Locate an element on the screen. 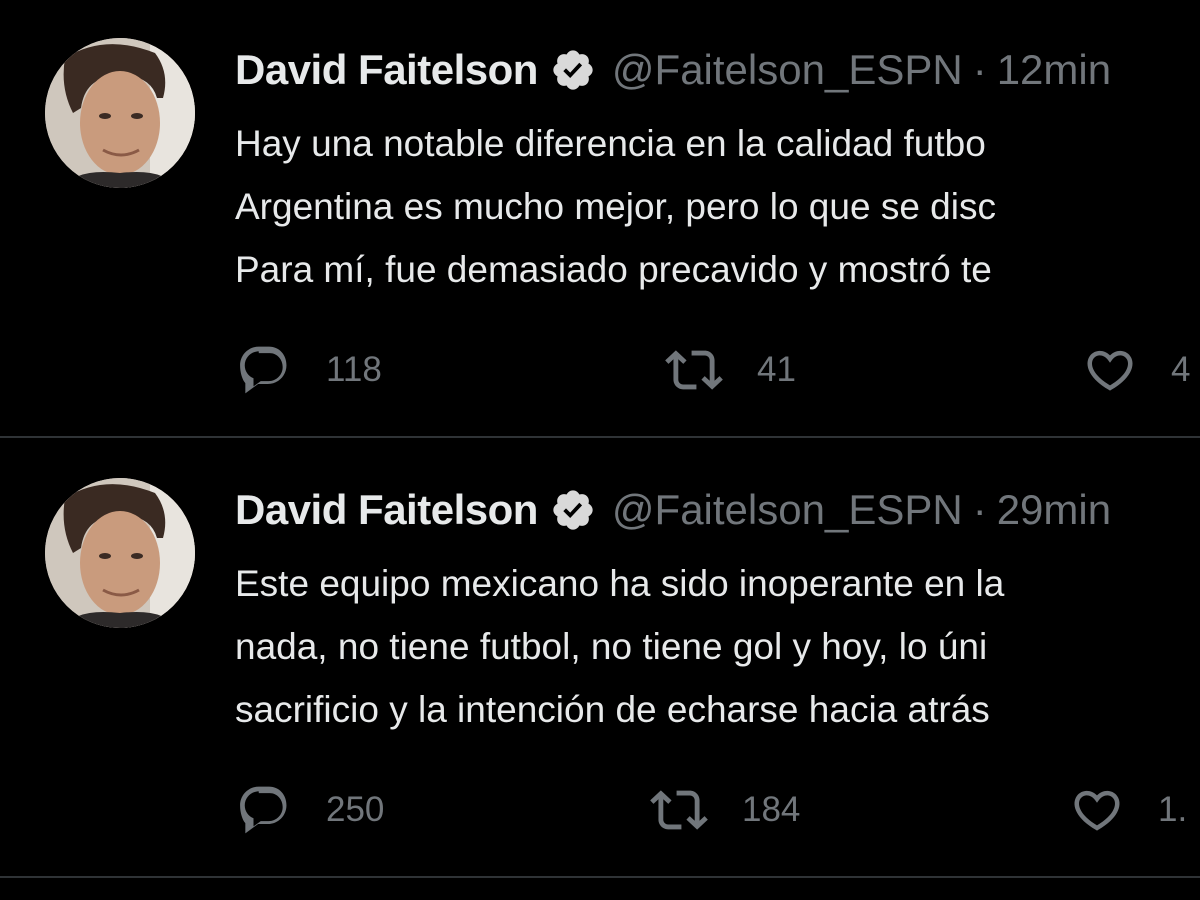 This screenshot has width=1200, height=900. reply-button: 250 is located at coordinates (310, 810).